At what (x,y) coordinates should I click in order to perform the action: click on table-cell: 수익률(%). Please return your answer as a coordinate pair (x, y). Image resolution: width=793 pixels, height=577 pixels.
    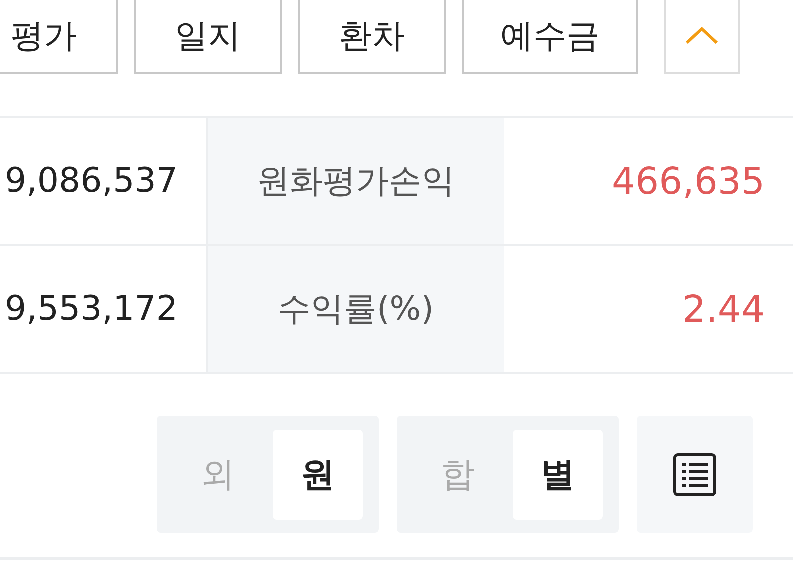
    Looking at the image, I should click on (356, 309).